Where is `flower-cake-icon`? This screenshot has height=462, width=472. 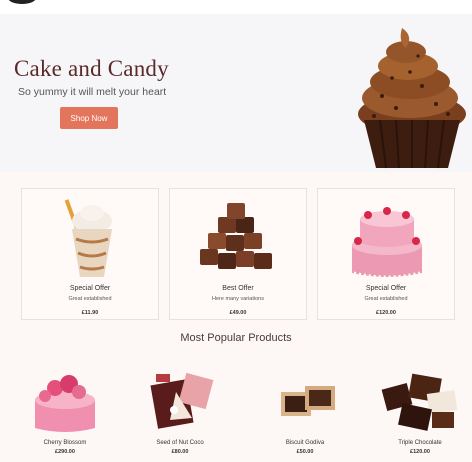
flower-cake-icon is located at coordinates (65, 403).